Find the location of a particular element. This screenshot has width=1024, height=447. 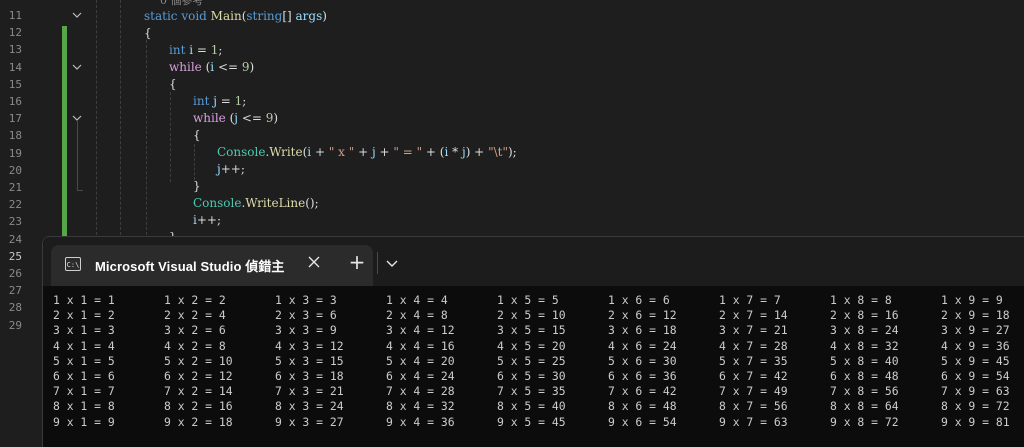

console-output-cell: 3 x 1 = 3 is located at coordinates (84, 330).